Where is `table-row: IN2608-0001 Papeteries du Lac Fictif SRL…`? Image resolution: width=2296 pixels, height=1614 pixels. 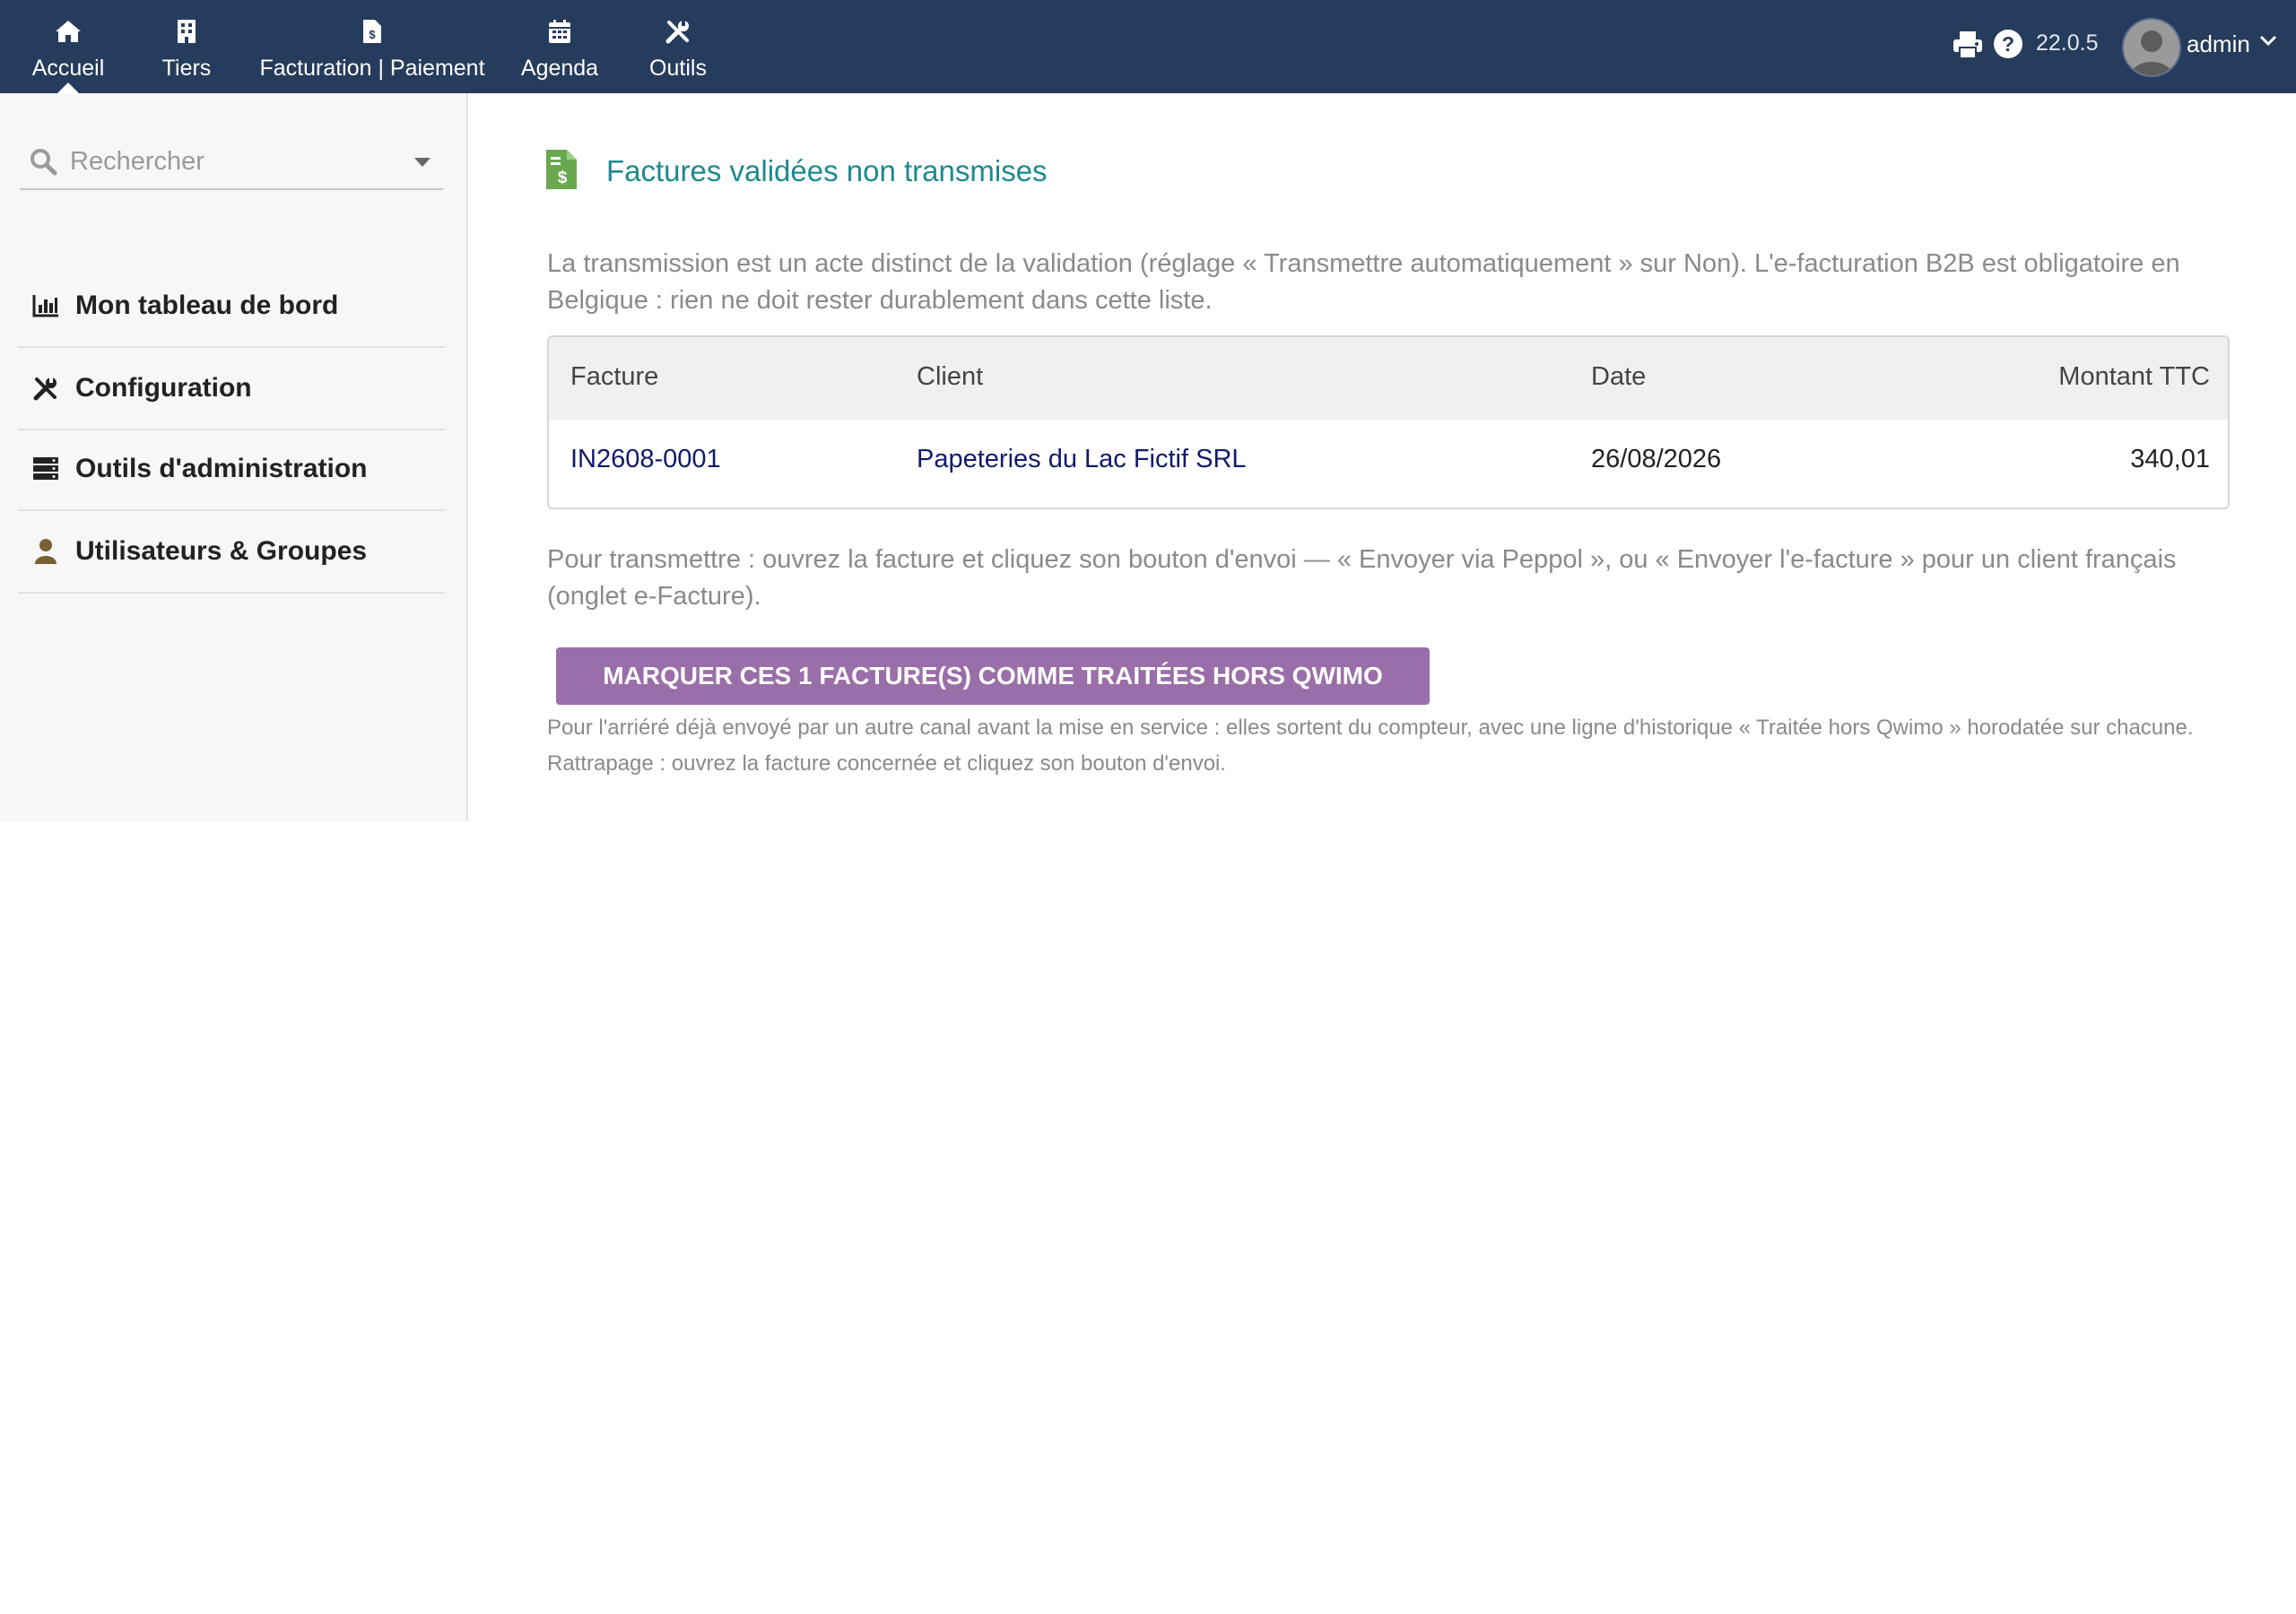 table-row: IN2608-0001 Papeteries du Lac Fictif SRL… is located at coordinates (1388, 463).